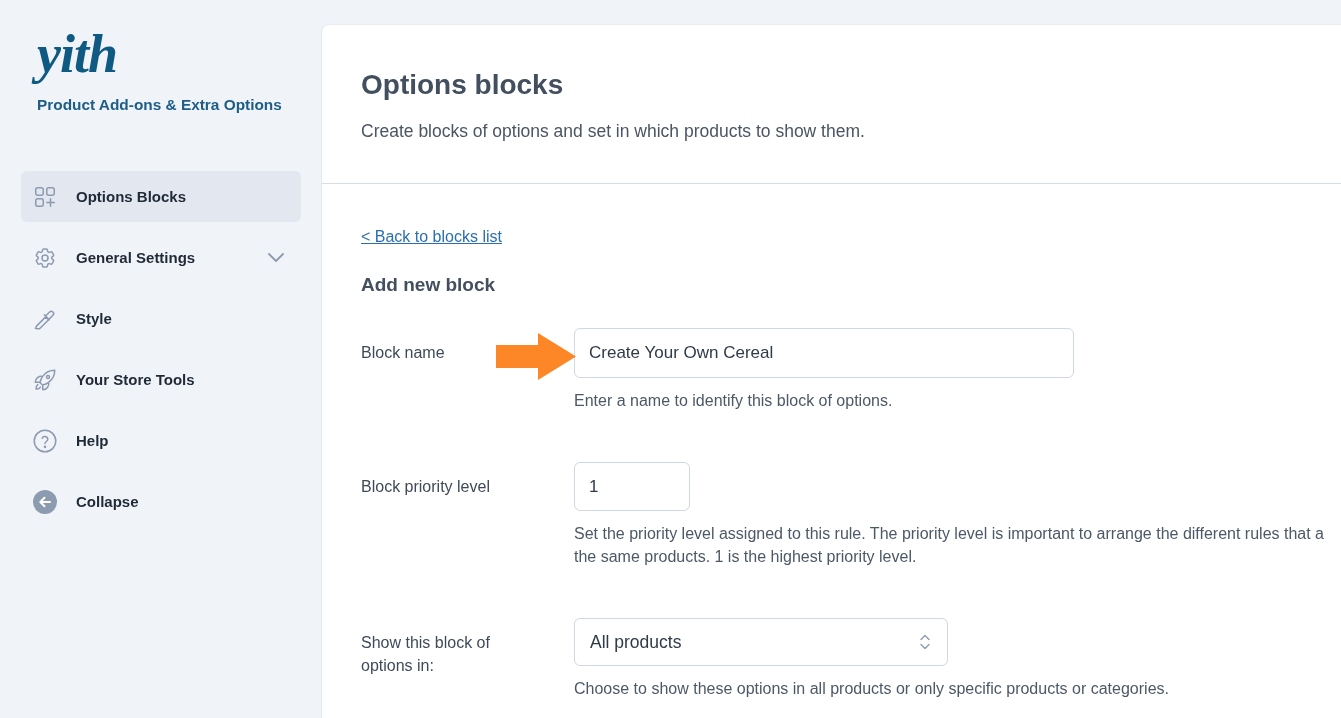 The image size is (1341, 718). I want to click on page-description: Create blocks of options and set in which products to show them., so click(613, 131).